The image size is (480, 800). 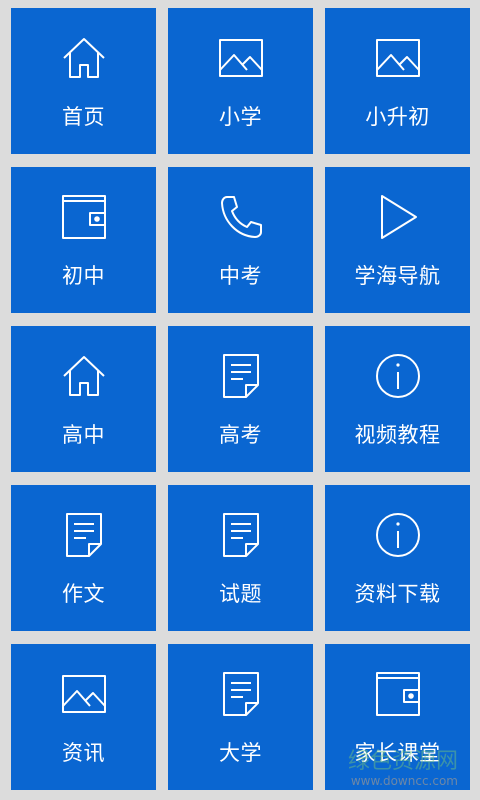 I want to click on tile-college-entrance: 高考, so click(x=240, y=399).